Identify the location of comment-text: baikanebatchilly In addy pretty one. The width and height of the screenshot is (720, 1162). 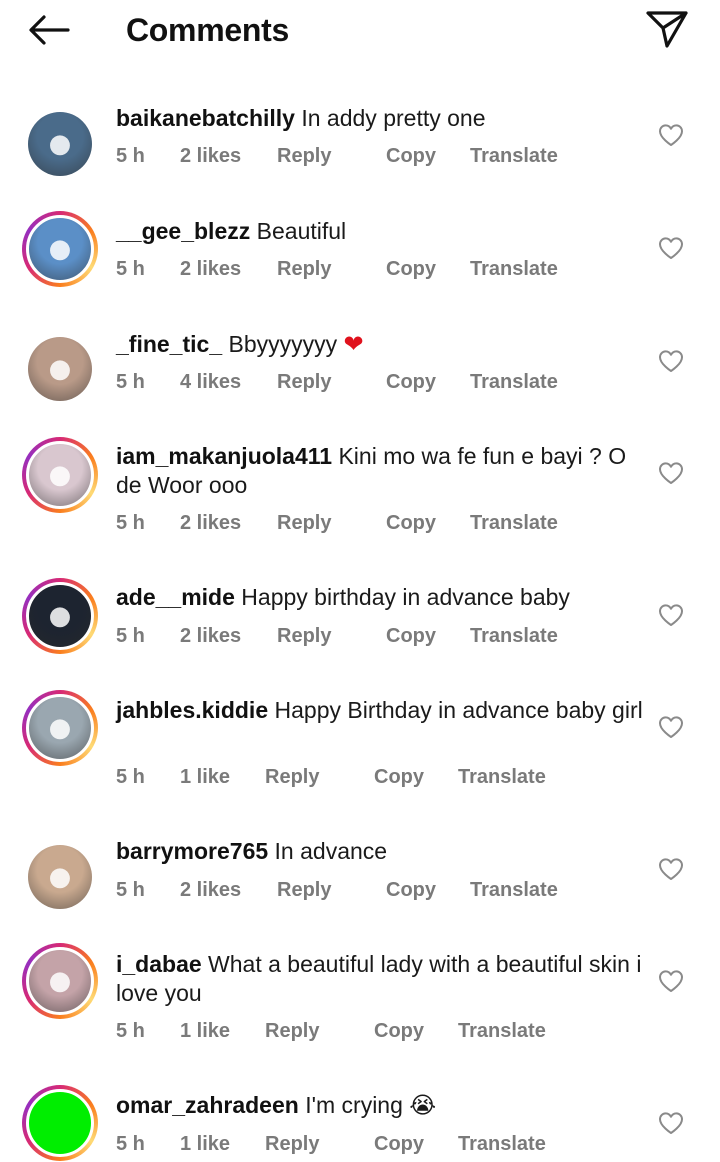
(381, 118).